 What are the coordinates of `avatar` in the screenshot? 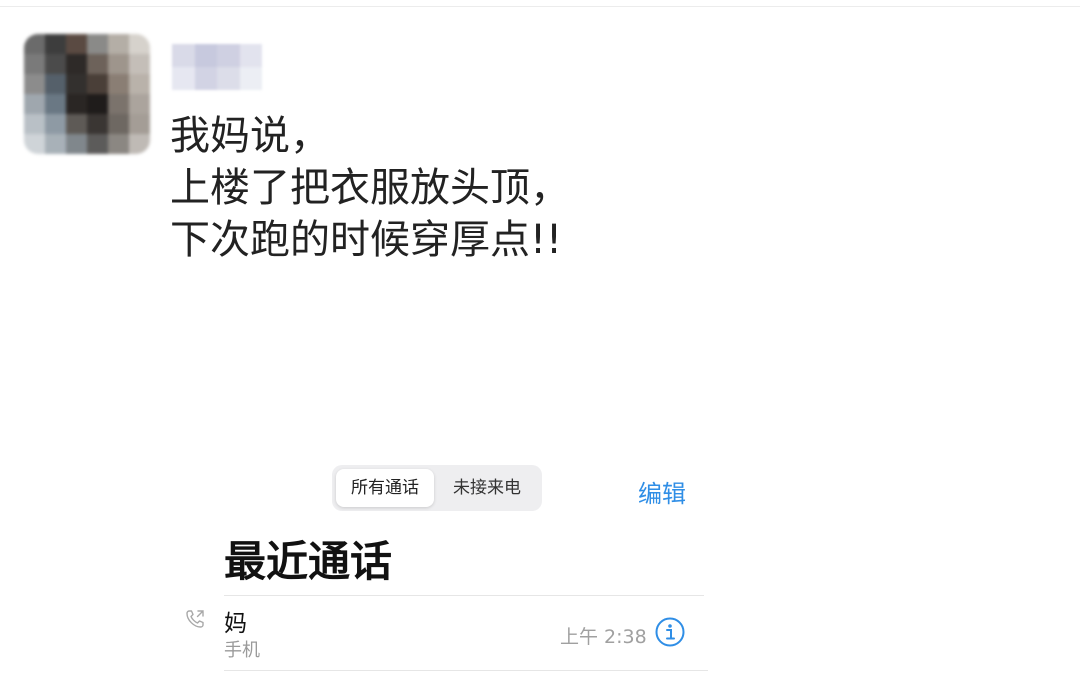 It's located at (87, 94).